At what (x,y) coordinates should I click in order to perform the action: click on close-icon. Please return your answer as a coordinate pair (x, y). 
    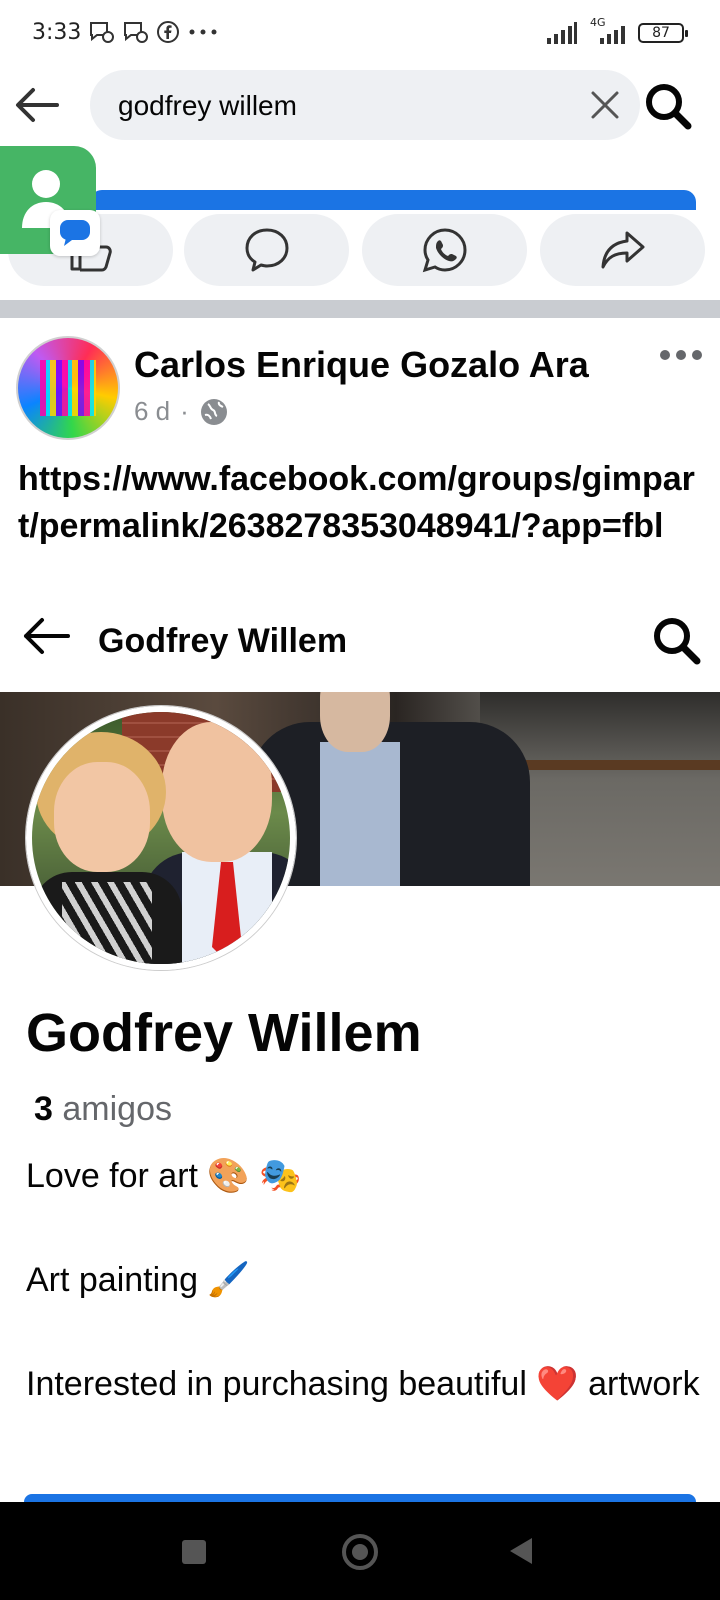
    Looking at the image, I should click on (605, 105).